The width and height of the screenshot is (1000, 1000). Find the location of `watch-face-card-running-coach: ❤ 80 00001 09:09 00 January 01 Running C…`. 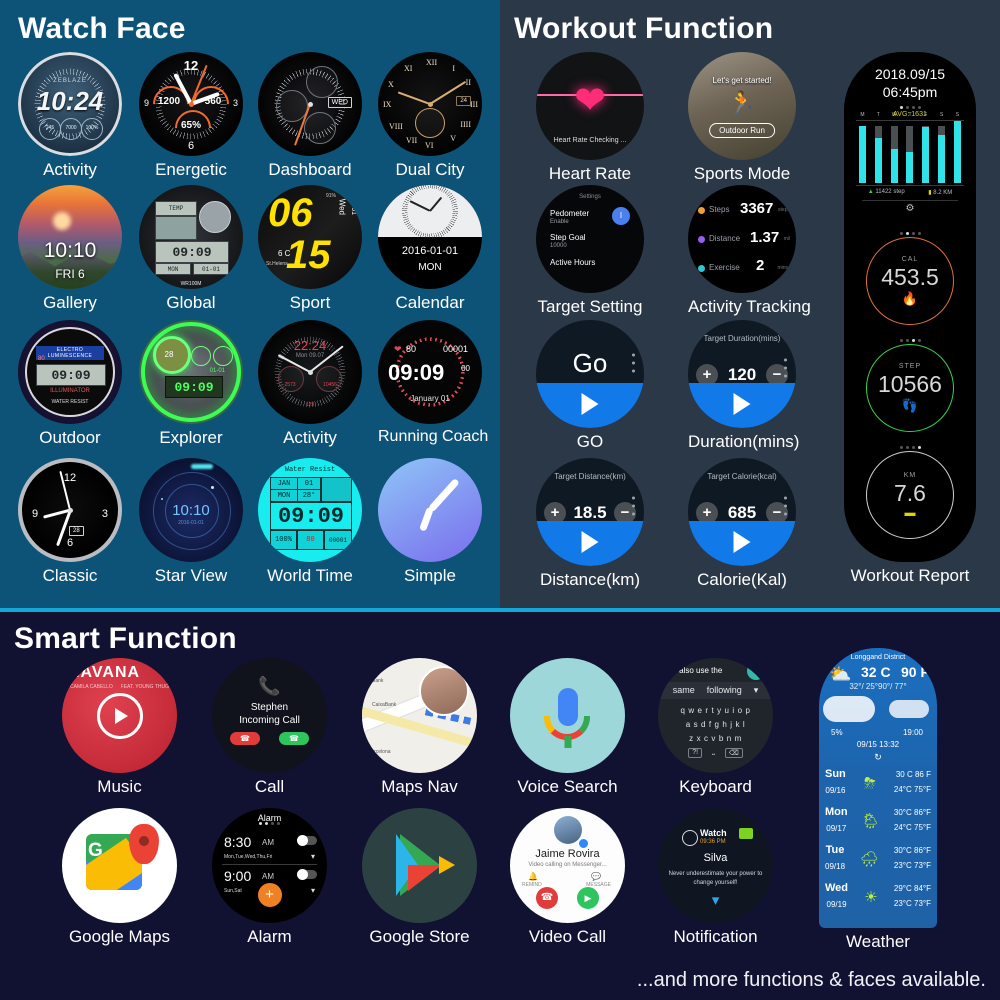

watch-face-card-running-coach: ❤ 80 00001 09:09 00 January 01 Running C… is located at coordinates (433, 383).